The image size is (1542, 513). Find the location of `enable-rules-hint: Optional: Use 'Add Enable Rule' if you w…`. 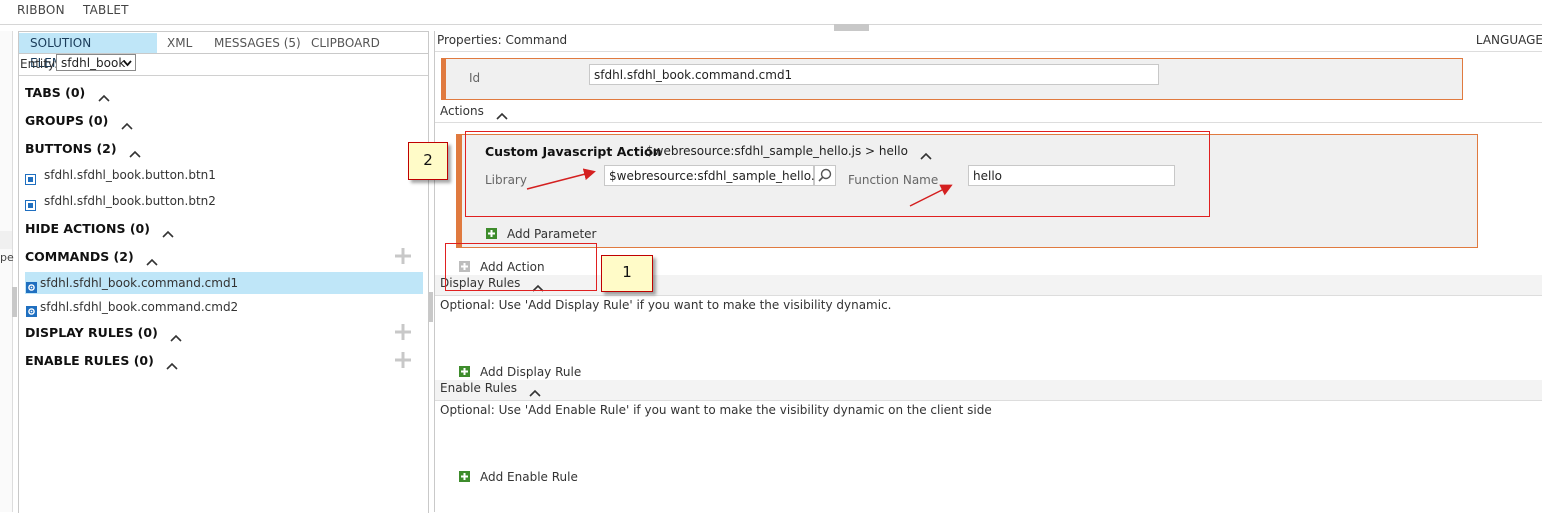

enable-rules-hint: Optional: Use 'Add Enable Rule' if you w… is located at coordinates (716, 410).